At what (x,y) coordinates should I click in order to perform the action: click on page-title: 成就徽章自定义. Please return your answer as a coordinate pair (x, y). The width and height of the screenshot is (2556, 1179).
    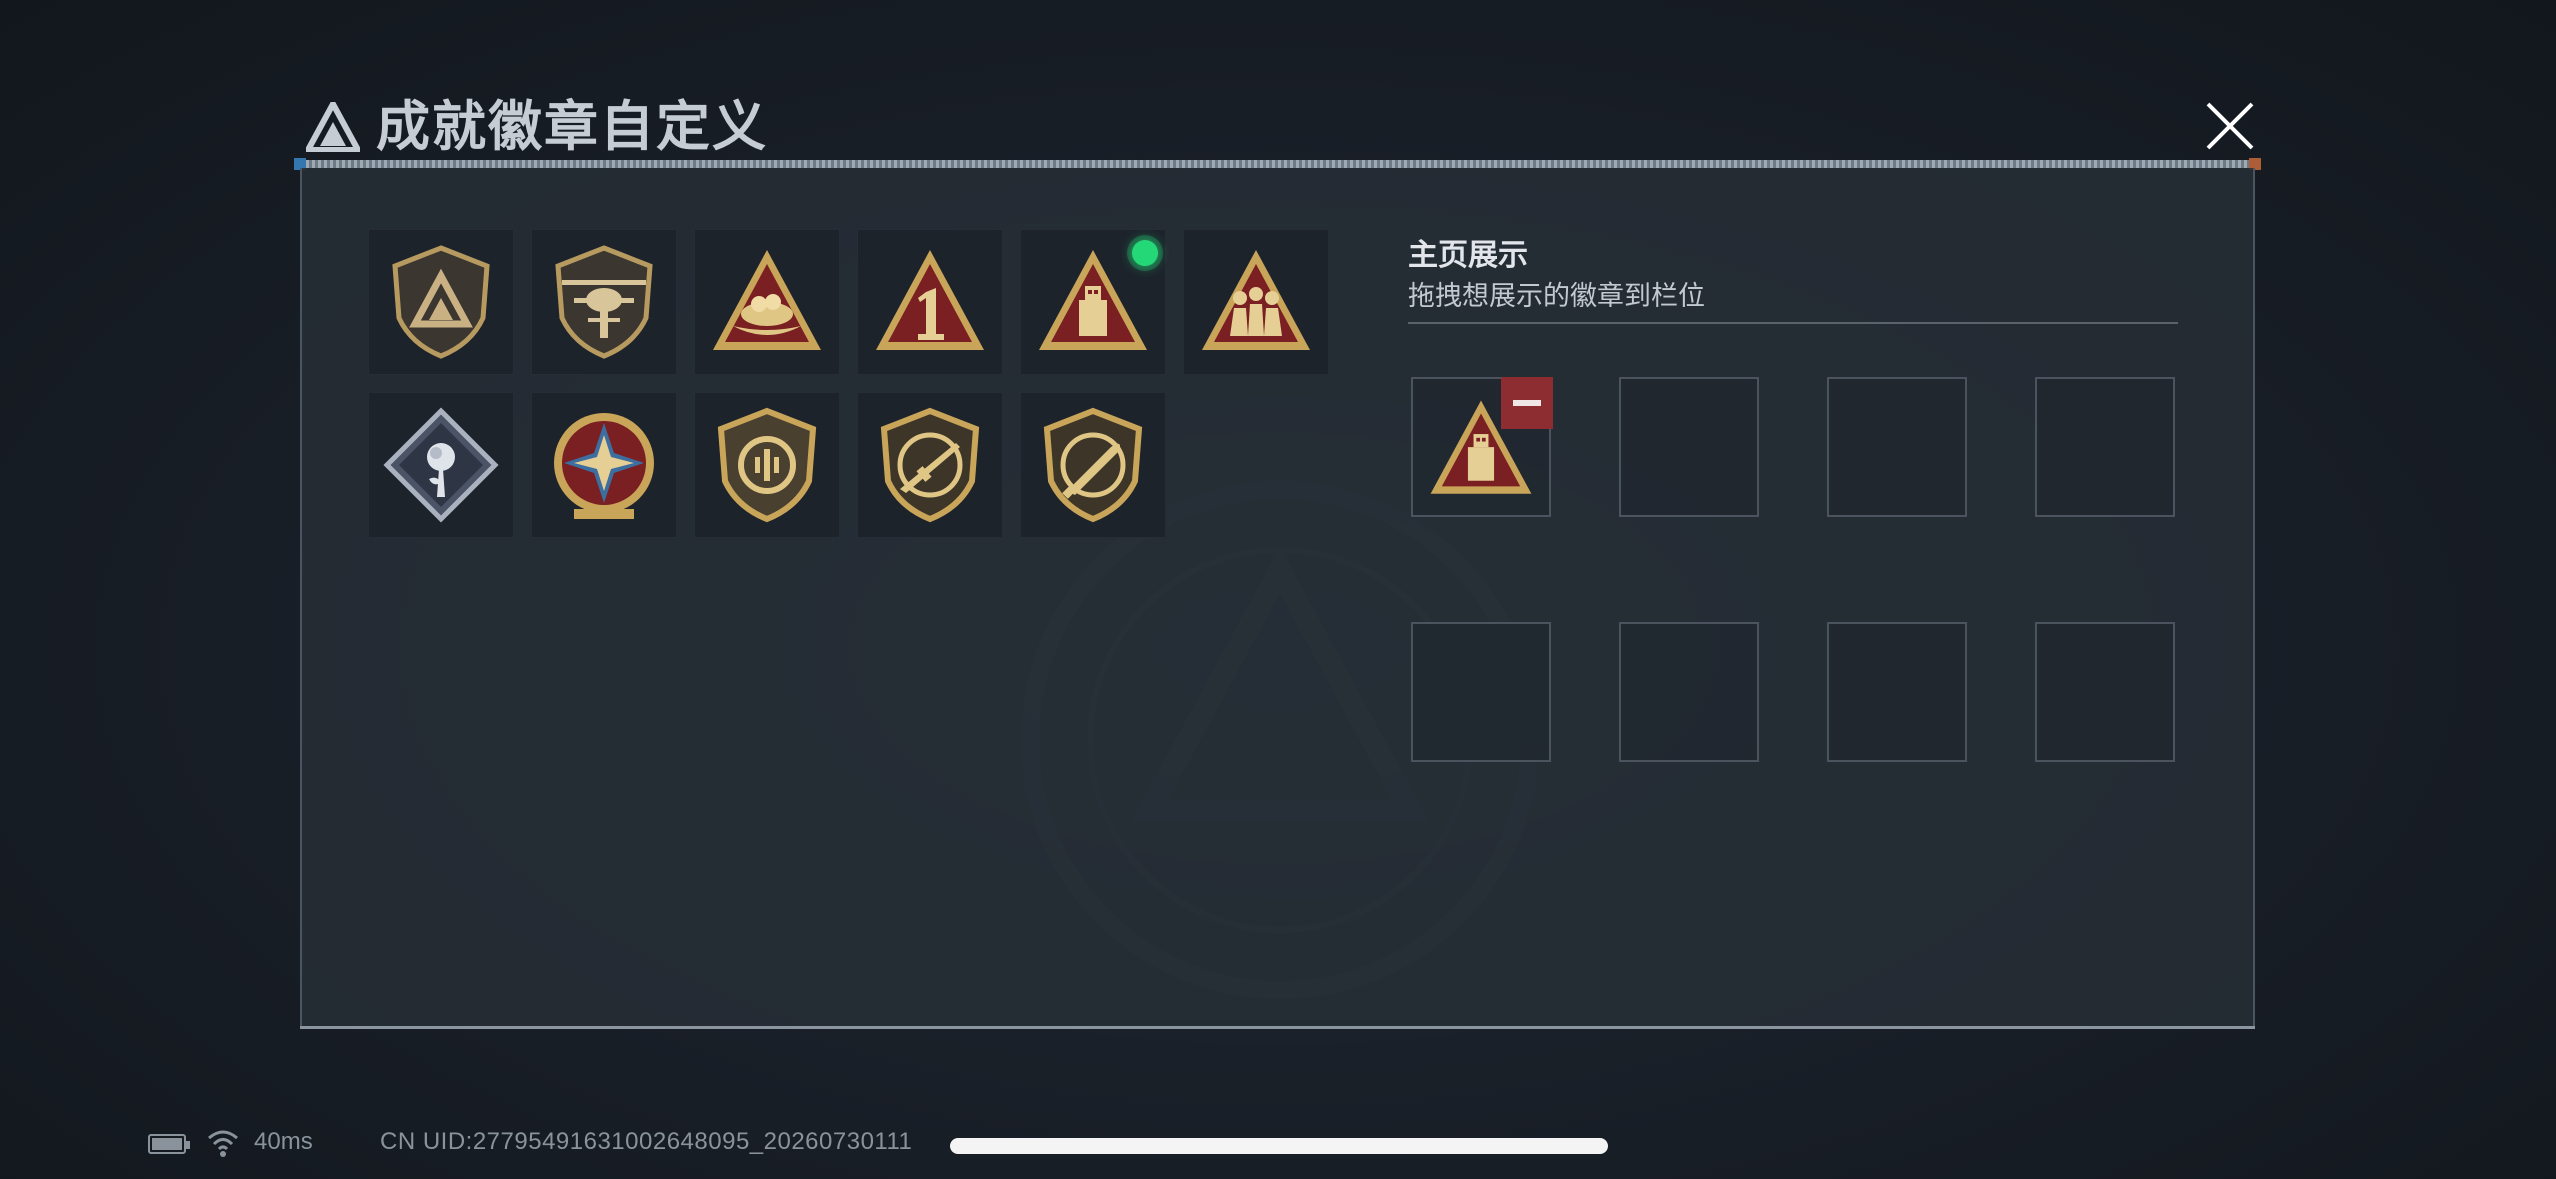
    Looking at the image, I should click on (572, 127).